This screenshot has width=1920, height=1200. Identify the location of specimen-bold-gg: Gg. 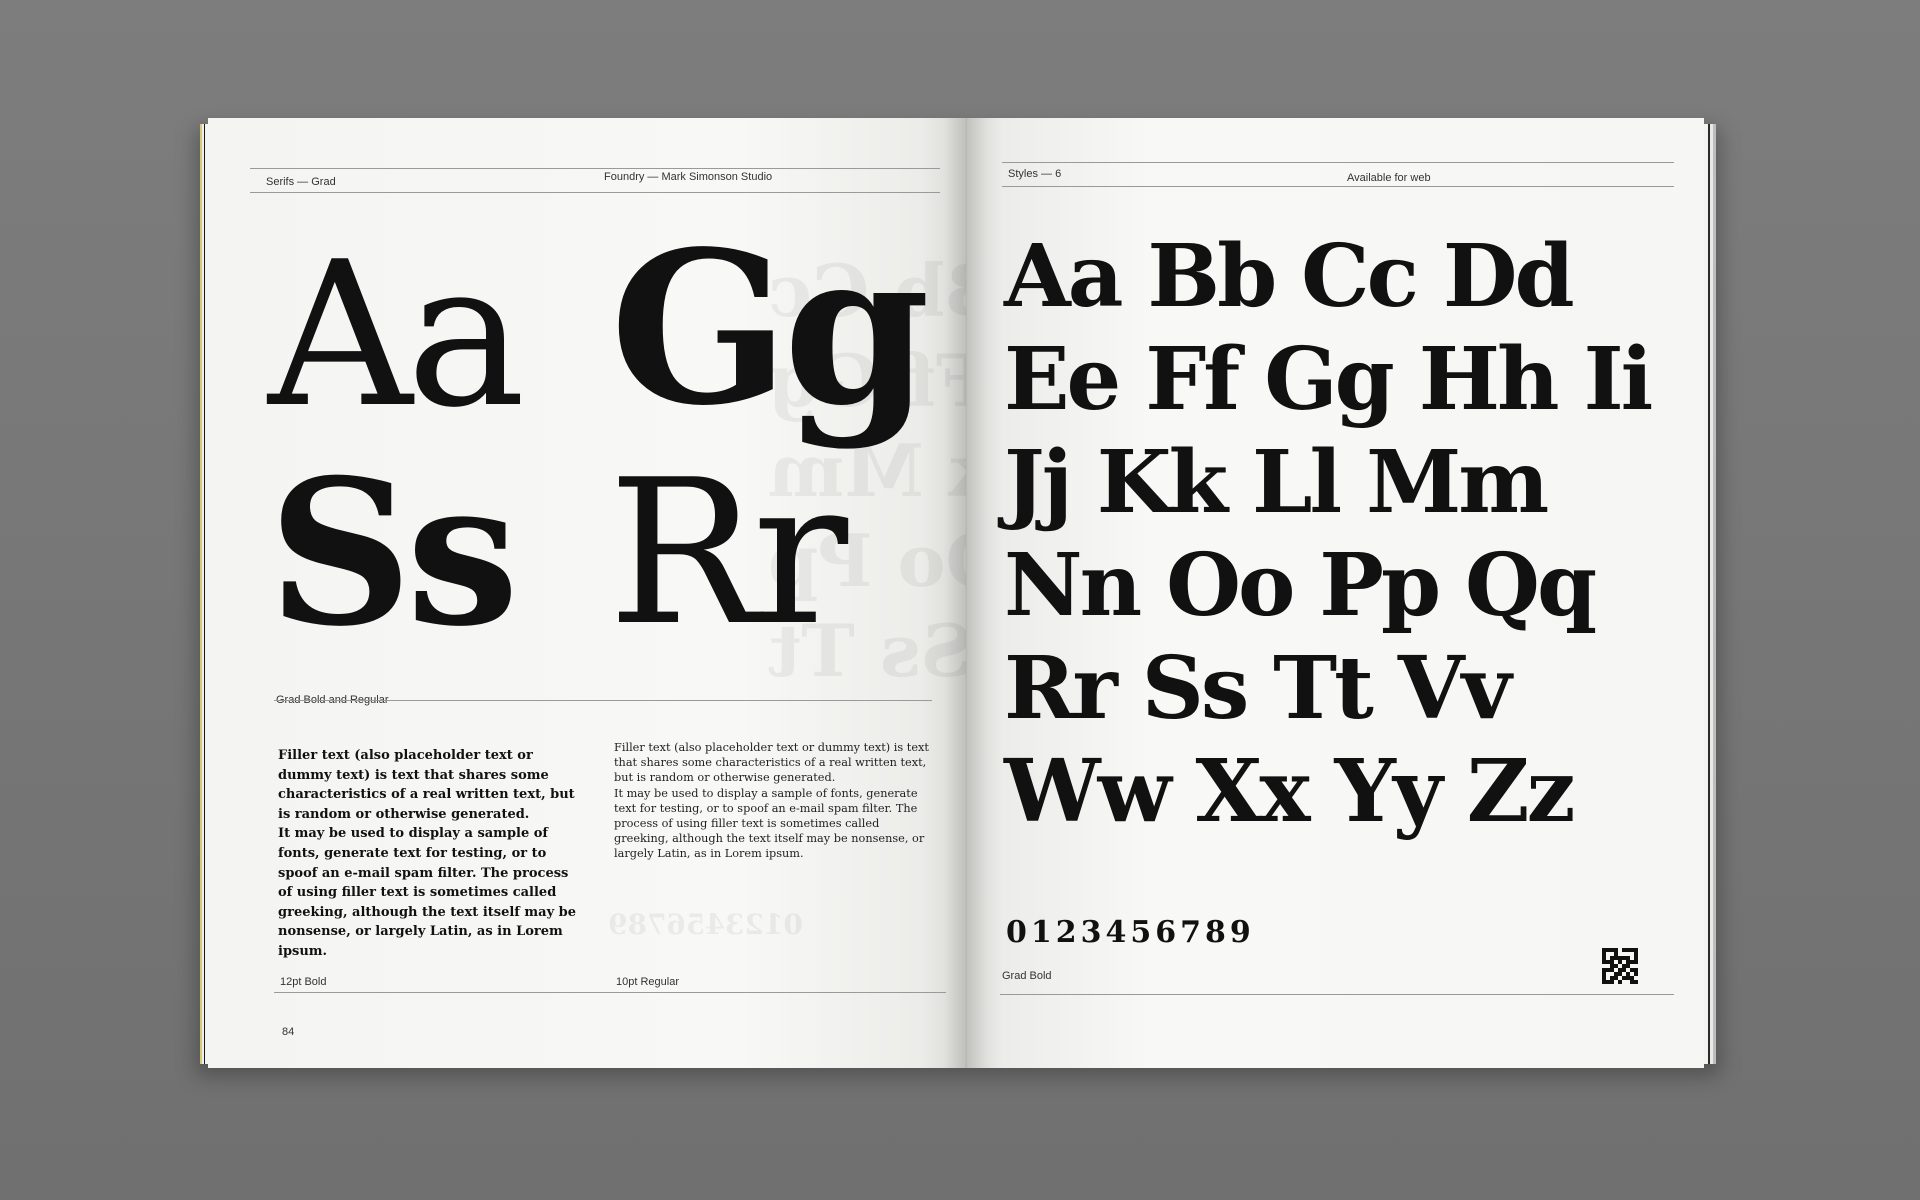
(770, 328).